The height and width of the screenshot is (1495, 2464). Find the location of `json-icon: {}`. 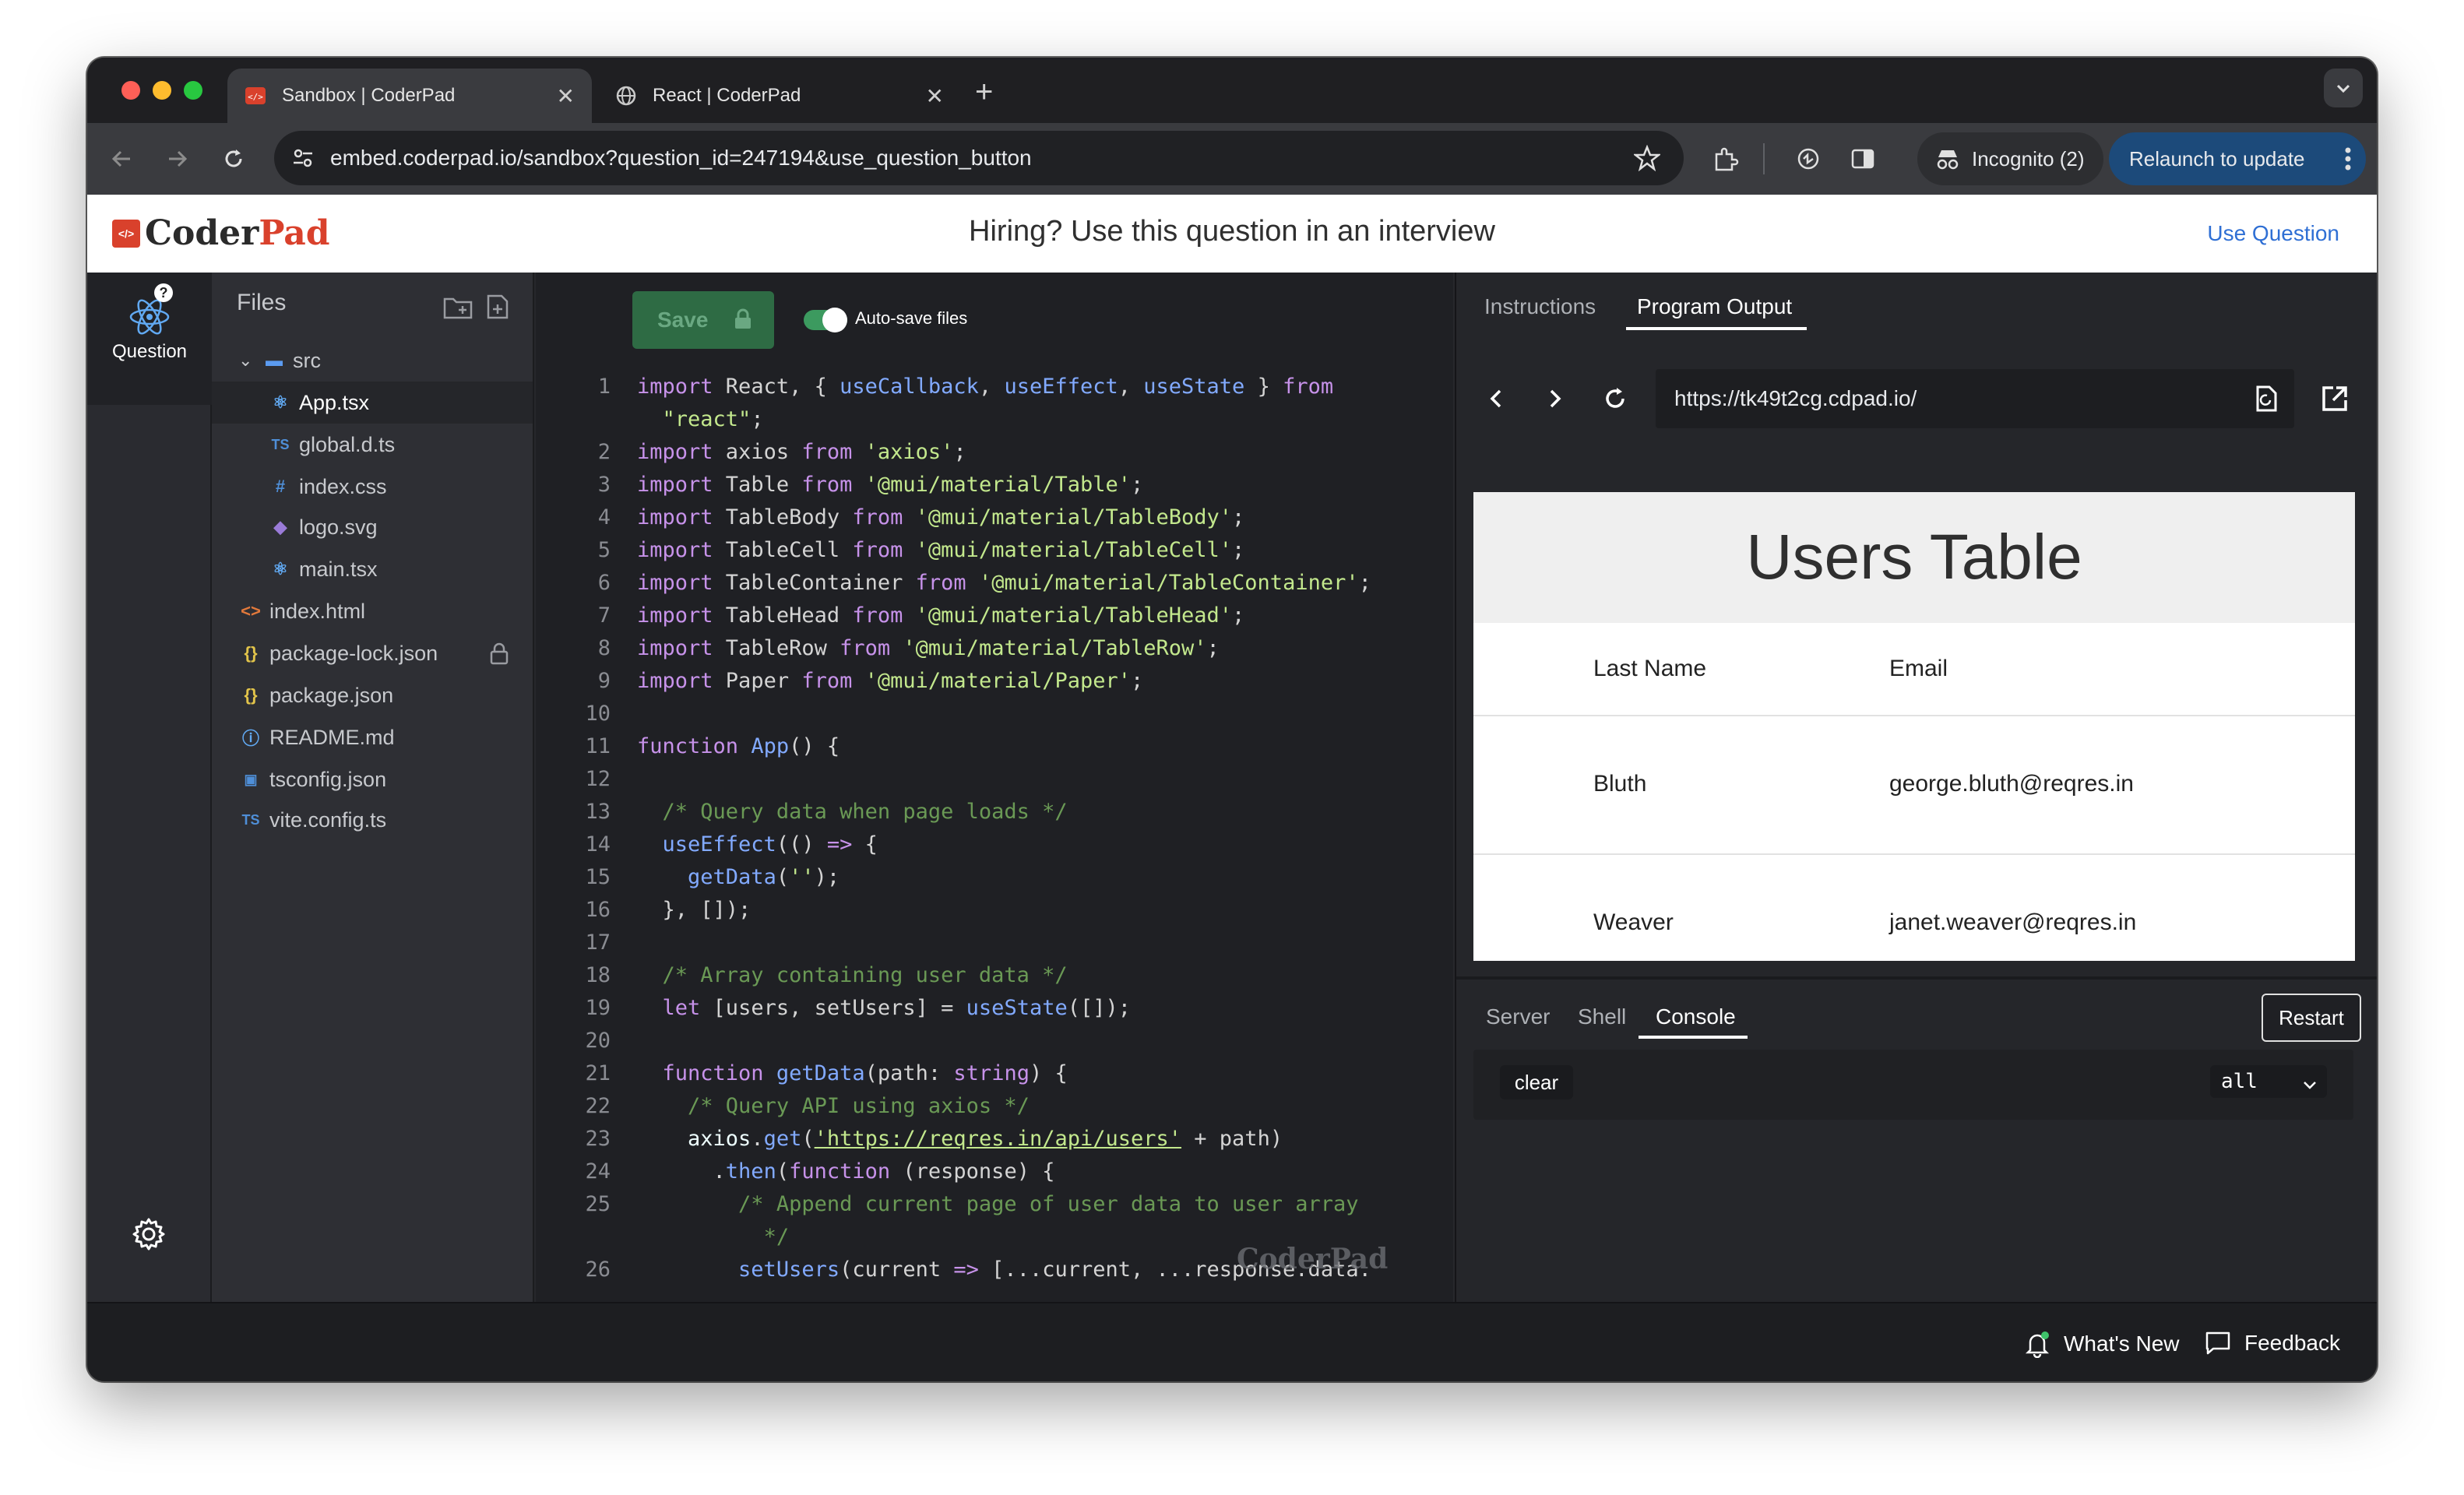

json-icon: {} is located at coordinates (251, 695).